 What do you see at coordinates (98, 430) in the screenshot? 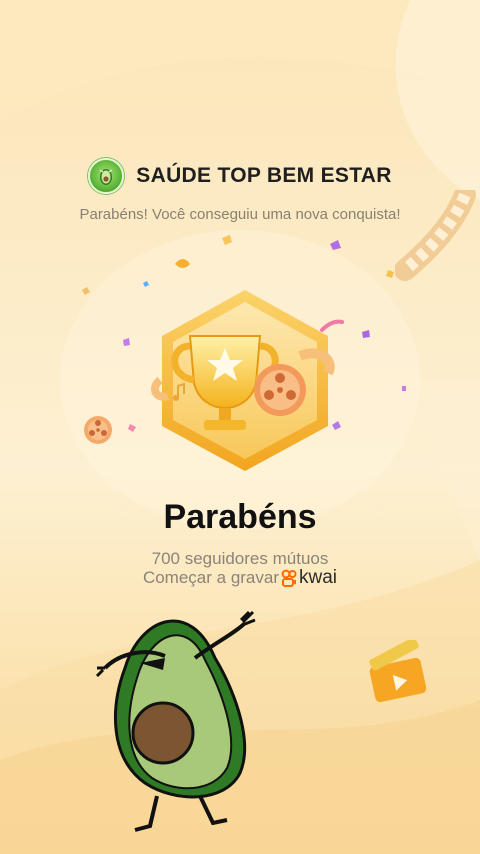
I see `film-reel-icon` at bounding box center [98, 430].